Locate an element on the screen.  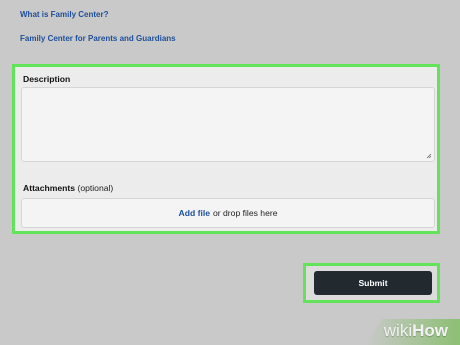
resize-handle-icon is located at coordinates (429, 156).